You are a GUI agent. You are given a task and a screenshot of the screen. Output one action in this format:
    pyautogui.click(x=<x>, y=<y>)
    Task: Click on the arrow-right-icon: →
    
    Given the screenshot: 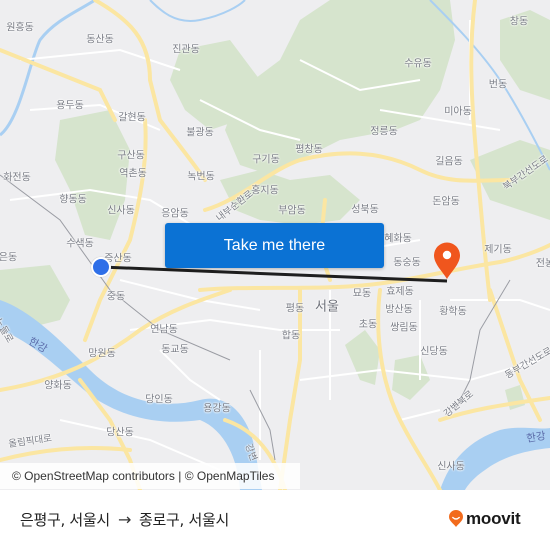 What is the action you would take?
    pyautogui.click(x=124, y=519)
    